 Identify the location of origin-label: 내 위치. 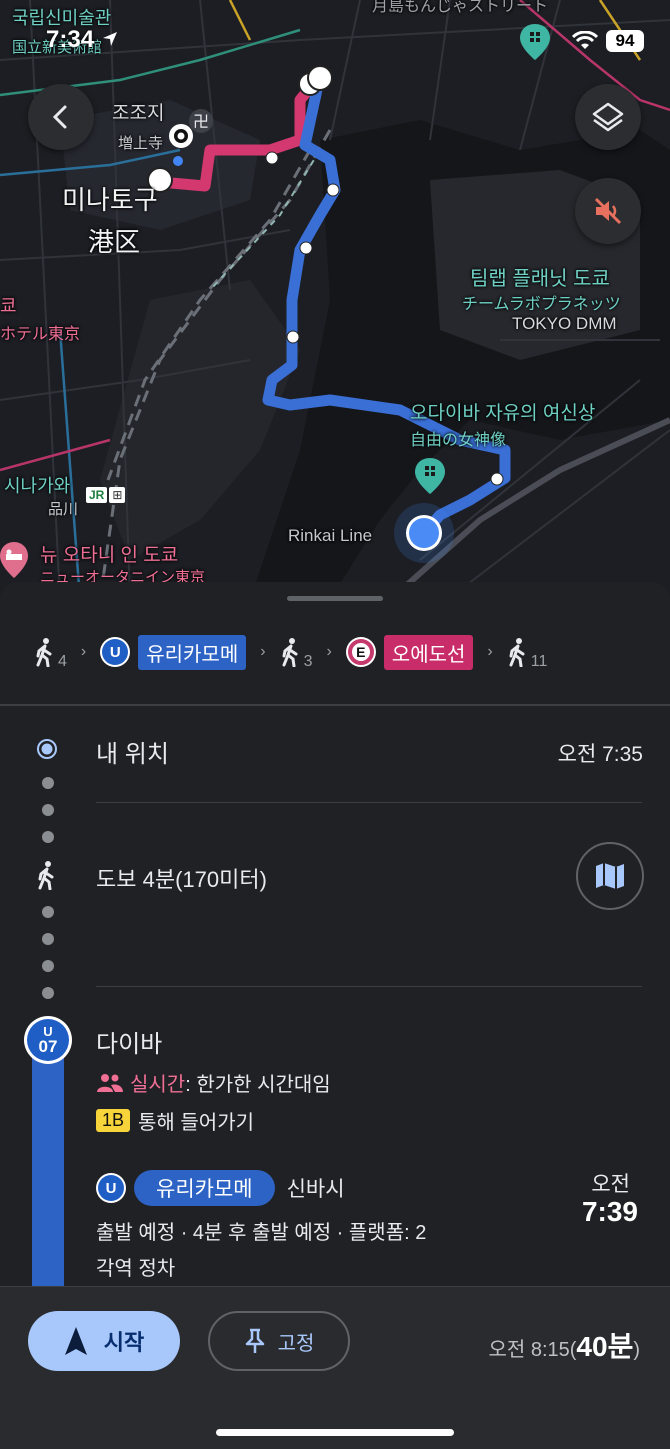
(132, 754).